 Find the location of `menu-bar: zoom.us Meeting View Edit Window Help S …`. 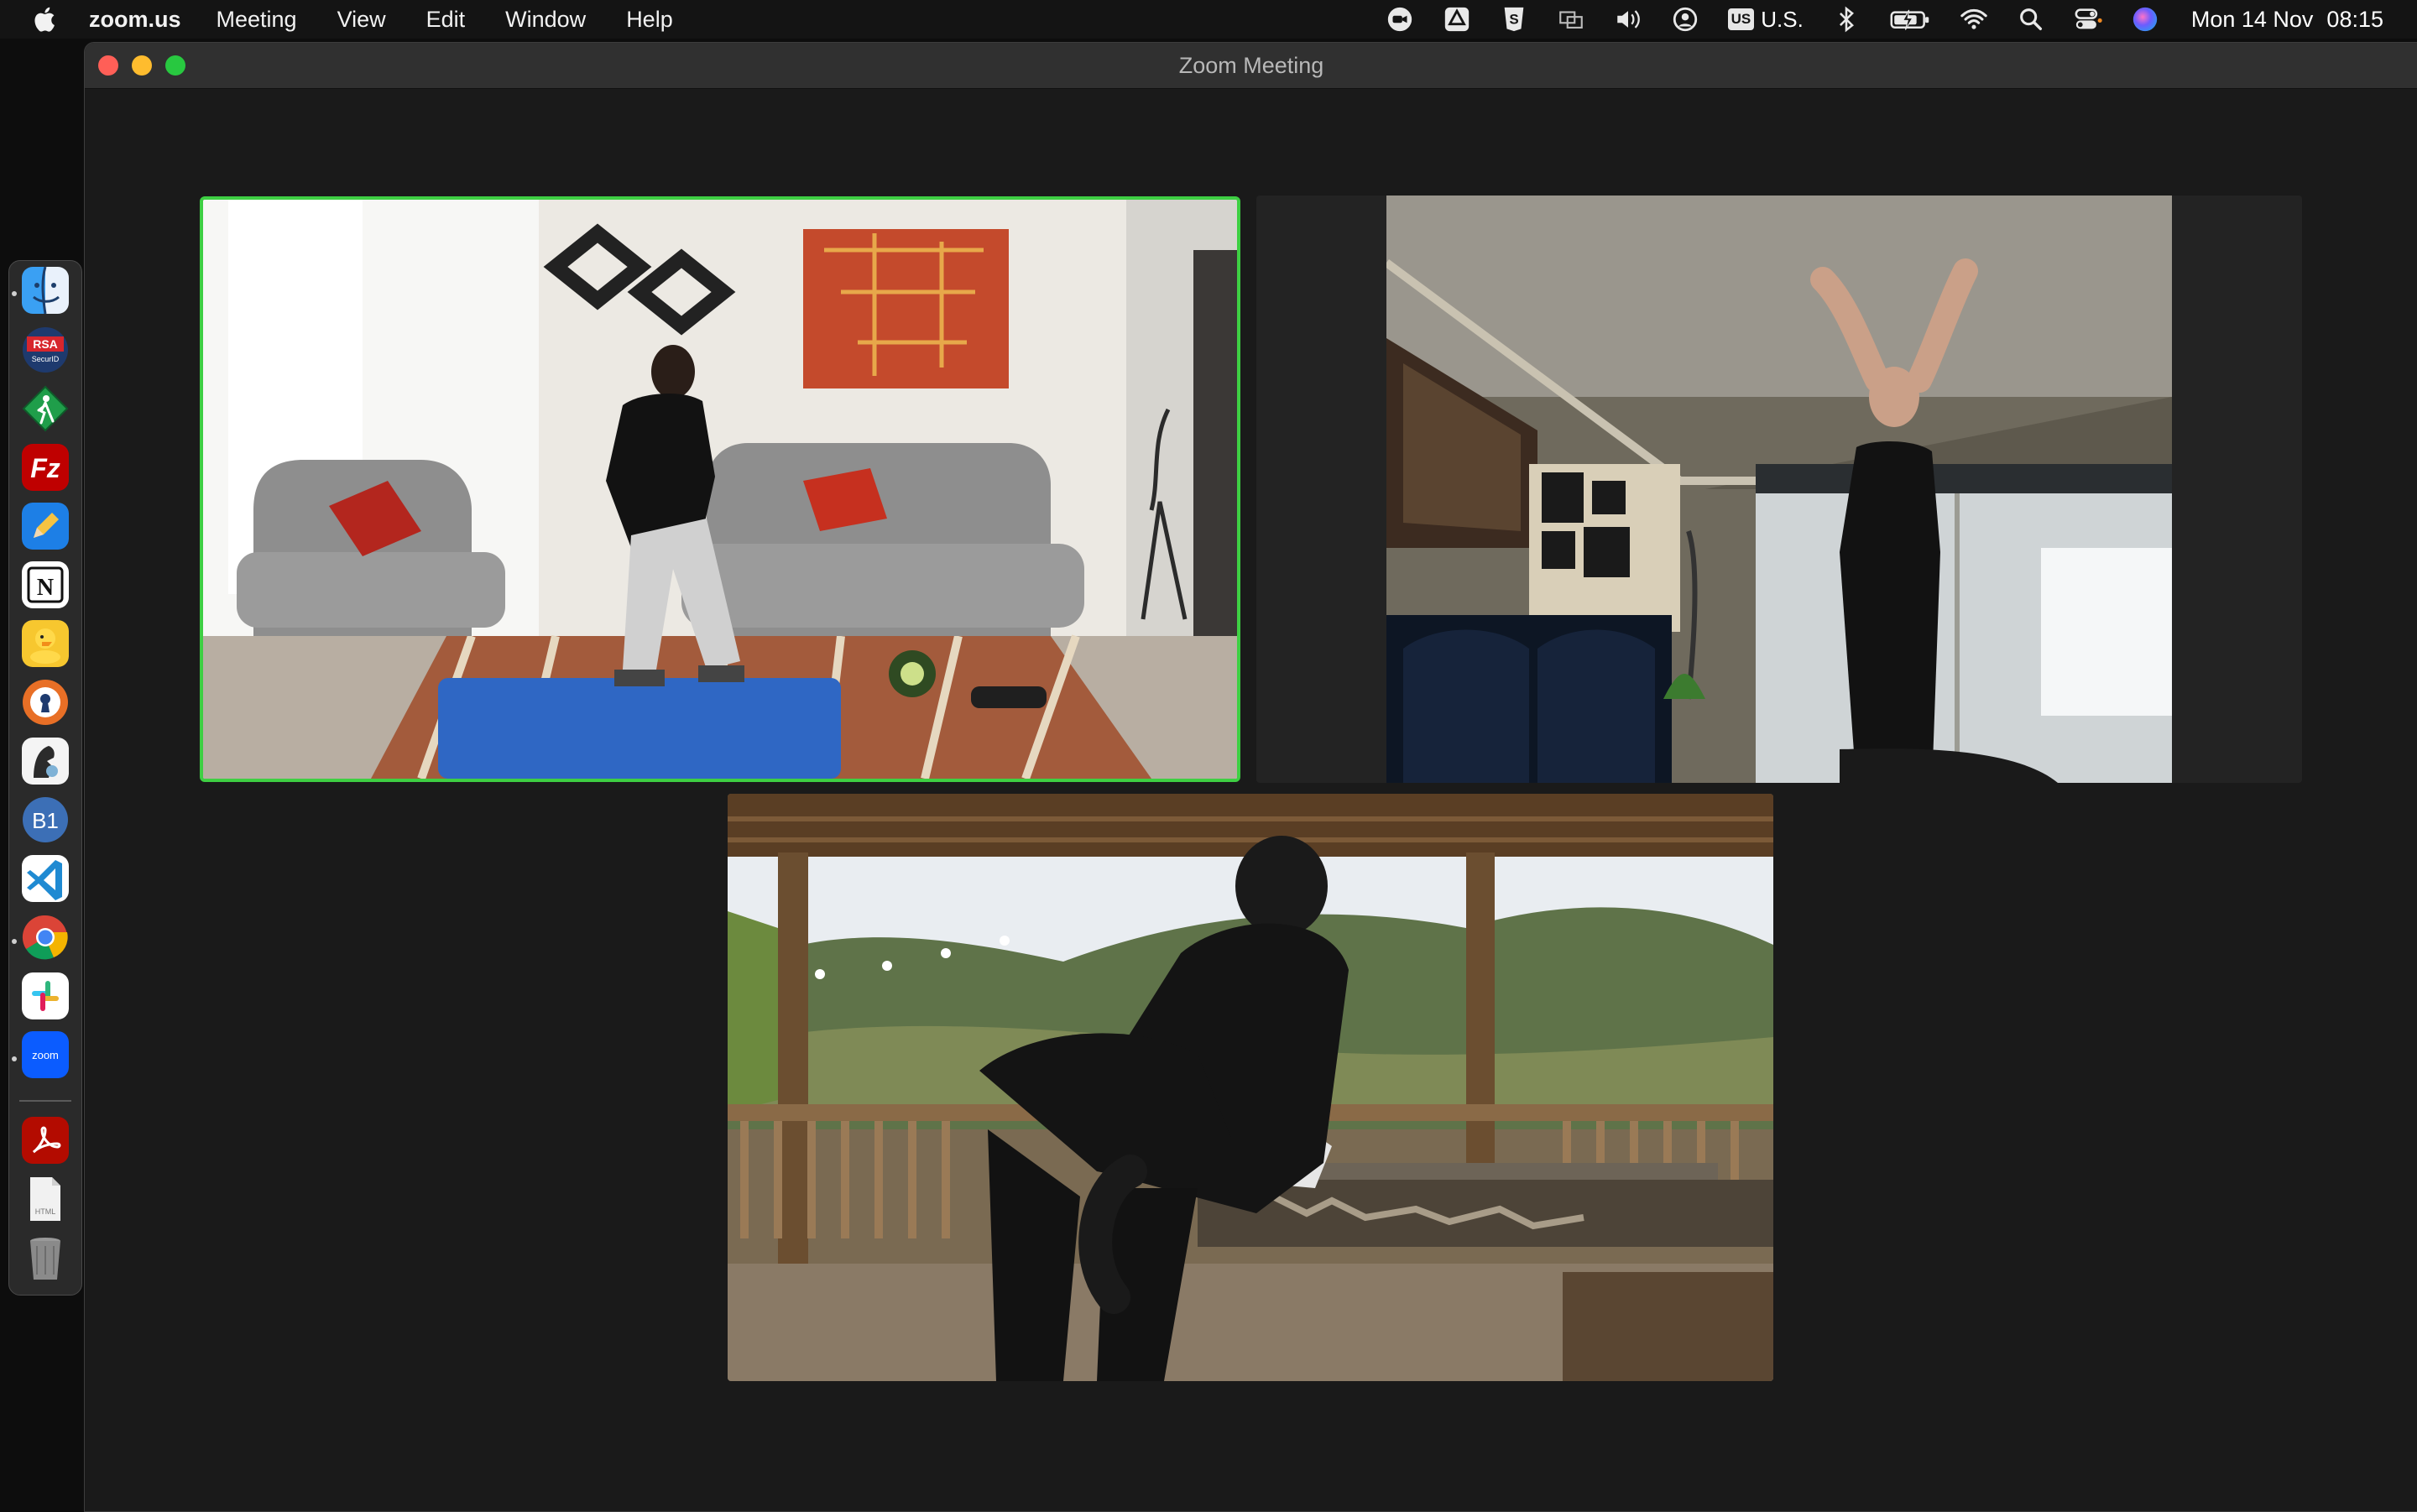

menu-bar: zoom.us Meeting View Edit Window Help S … is located at coordinates (1208, 20).